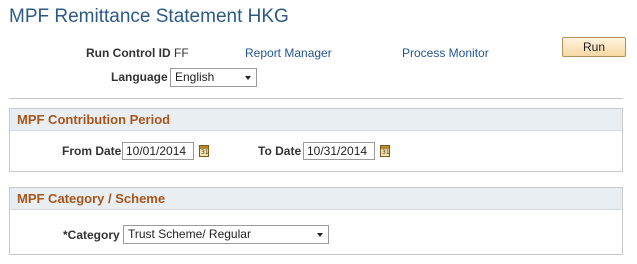 The image size is (637, 264). Describe the element at coordinates (158, 151) in the screenshot. I see `from-date-input: 10/01/2014` at that location.